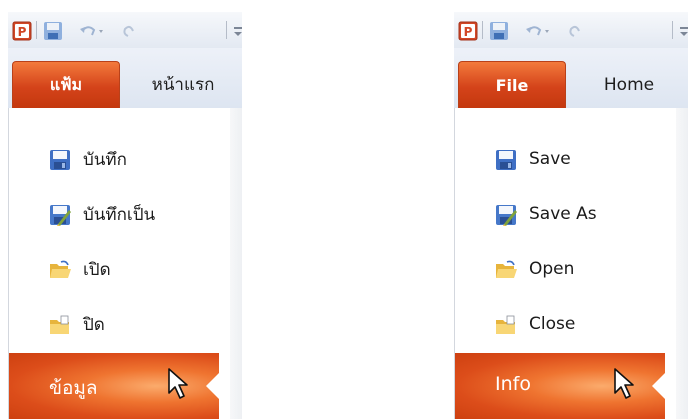 This screenshot has width=696, height=419. I want to click on menu-item-label: Save As, so click(563, 214).